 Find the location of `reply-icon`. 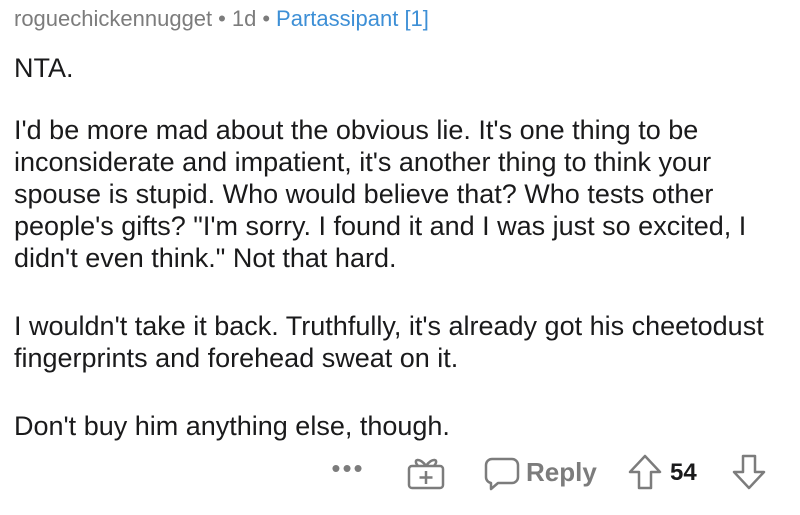

reply-icon is located at coordinates (502, 474).